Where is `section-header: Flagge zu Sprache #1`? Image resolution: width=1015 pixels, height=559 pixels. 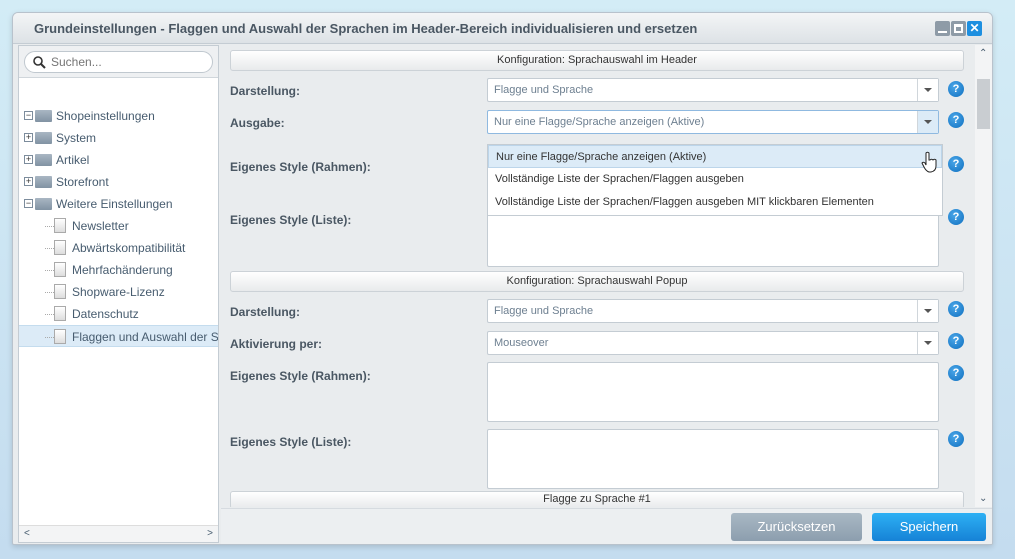 section-header: Flagge zu Sprache #1 is located at coordinates (597, 499).